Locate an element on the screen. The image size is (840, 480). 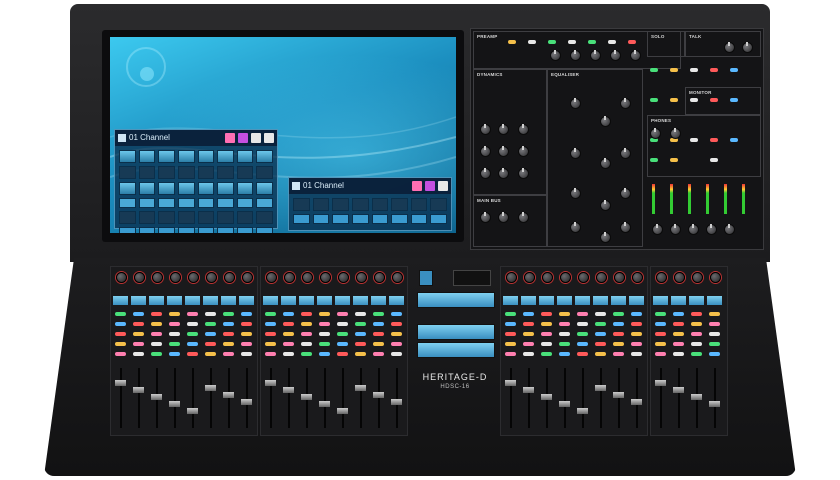
channel-window-main: 01 Channel is located at coordinates (196, 181).